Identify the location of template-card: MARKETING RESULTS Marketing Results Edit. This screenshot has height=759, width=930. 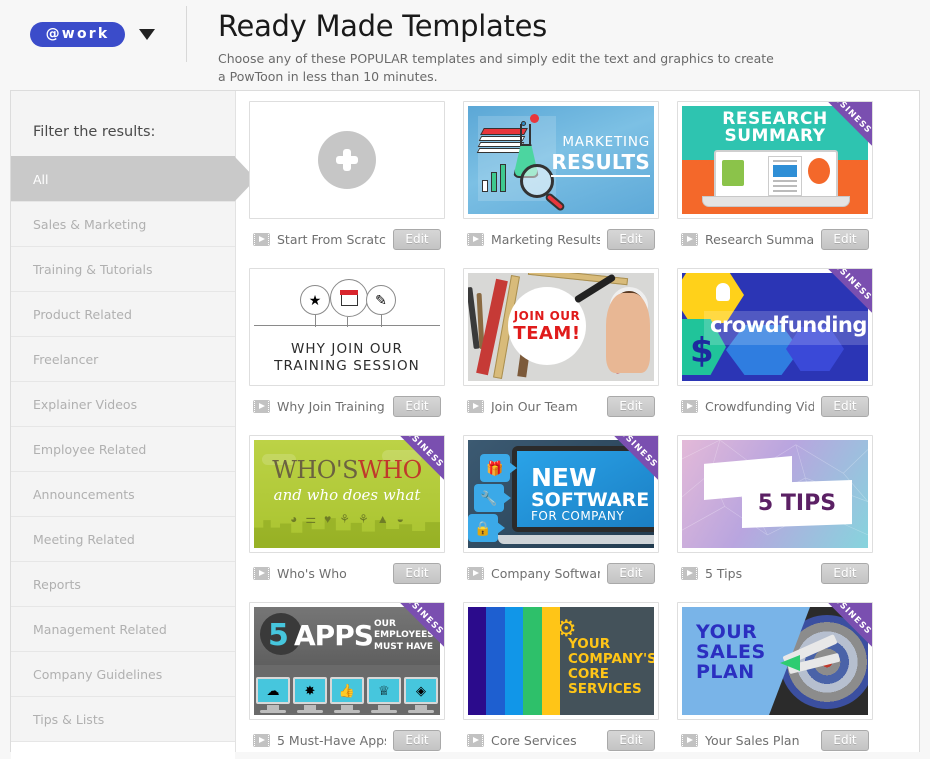
(561, 184).